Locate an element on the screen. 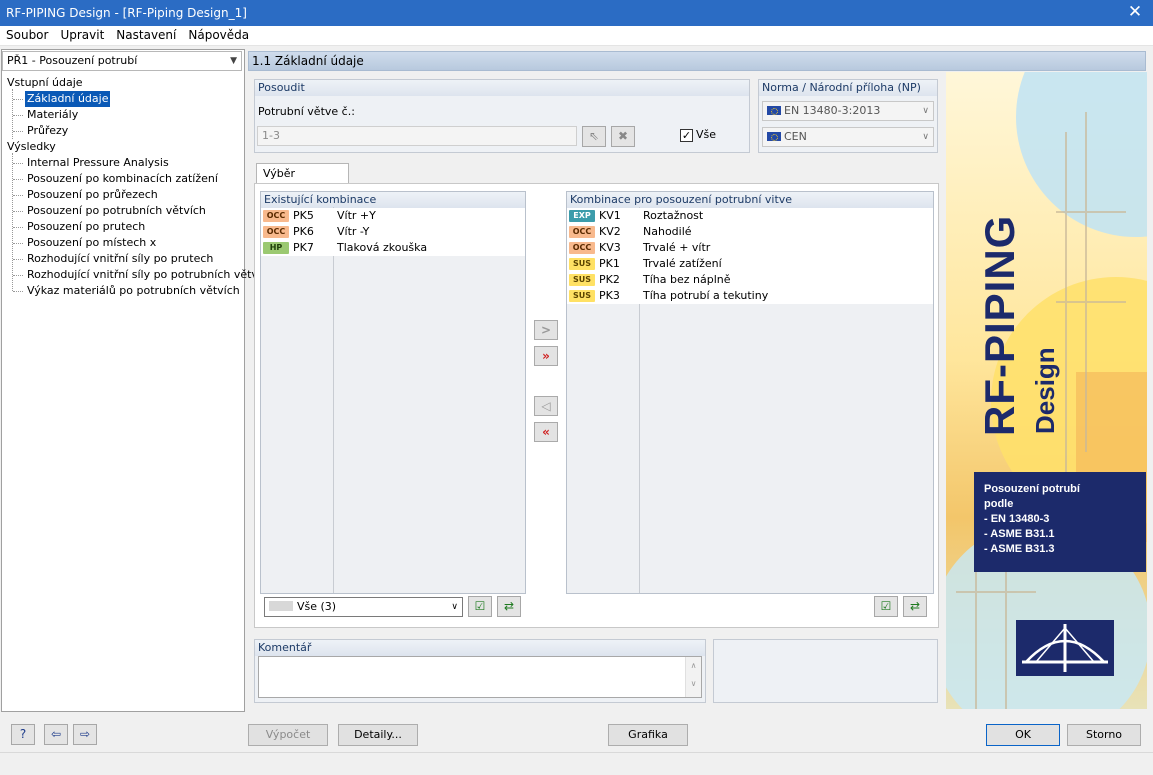  brand-info-line: Posouzení potrubí is located at coordinates (1032, 489).